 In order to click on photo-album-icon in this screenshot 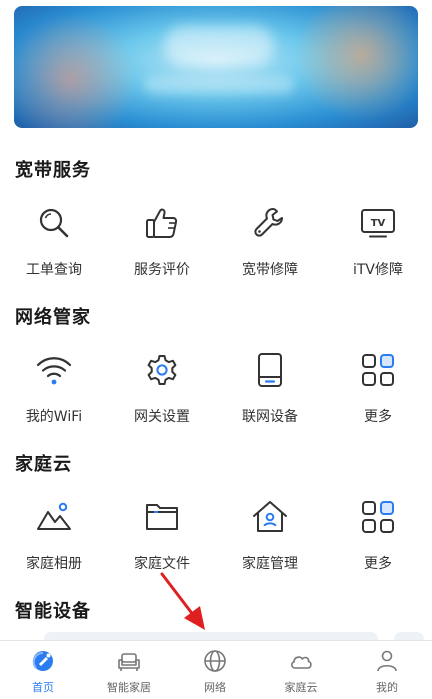, I will do `click(54, 516)`.